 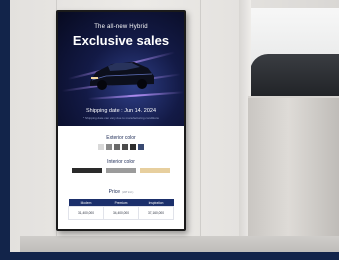 What do you see at coordinates (121, 111) in the screenshot?
I see `shipping-date: Shipping date : Jun 14. 2024` at bounding box center [121, 111].